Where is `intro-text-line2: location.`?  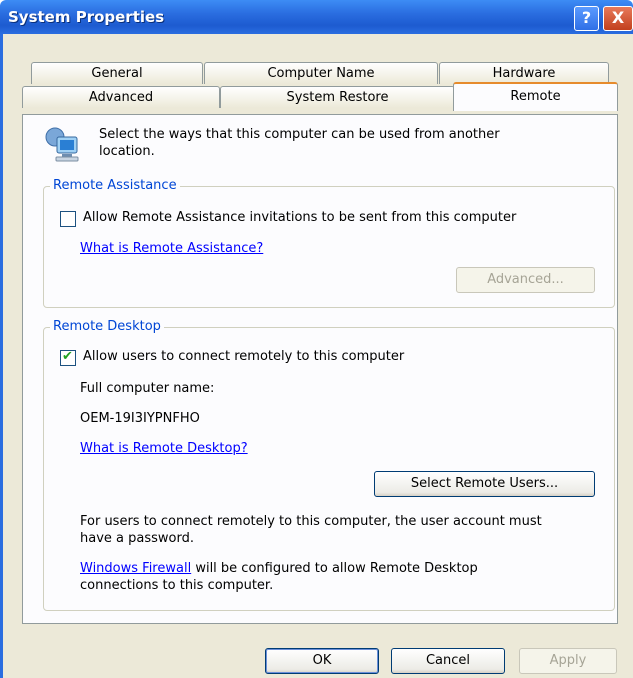 intro-text-line2: location. is located at coordinates (127, 151).